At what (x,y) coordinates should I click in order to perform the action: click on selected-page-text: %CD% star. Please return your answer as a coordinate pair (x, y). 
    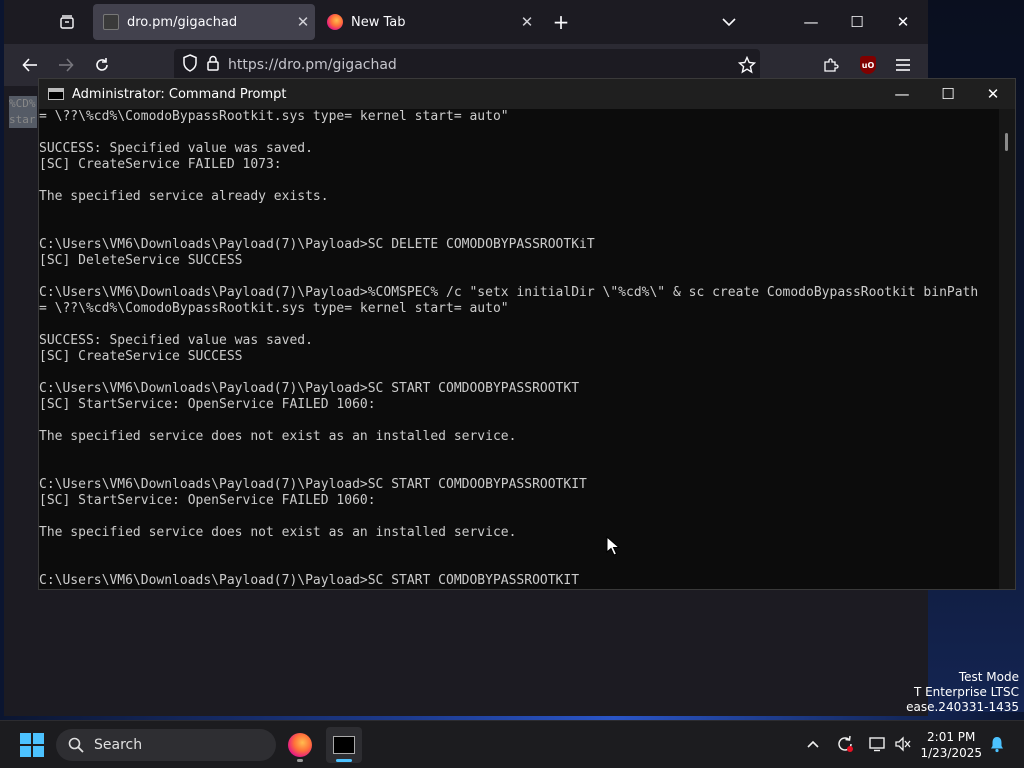
    Looking at the image, I should click on (23, 112).